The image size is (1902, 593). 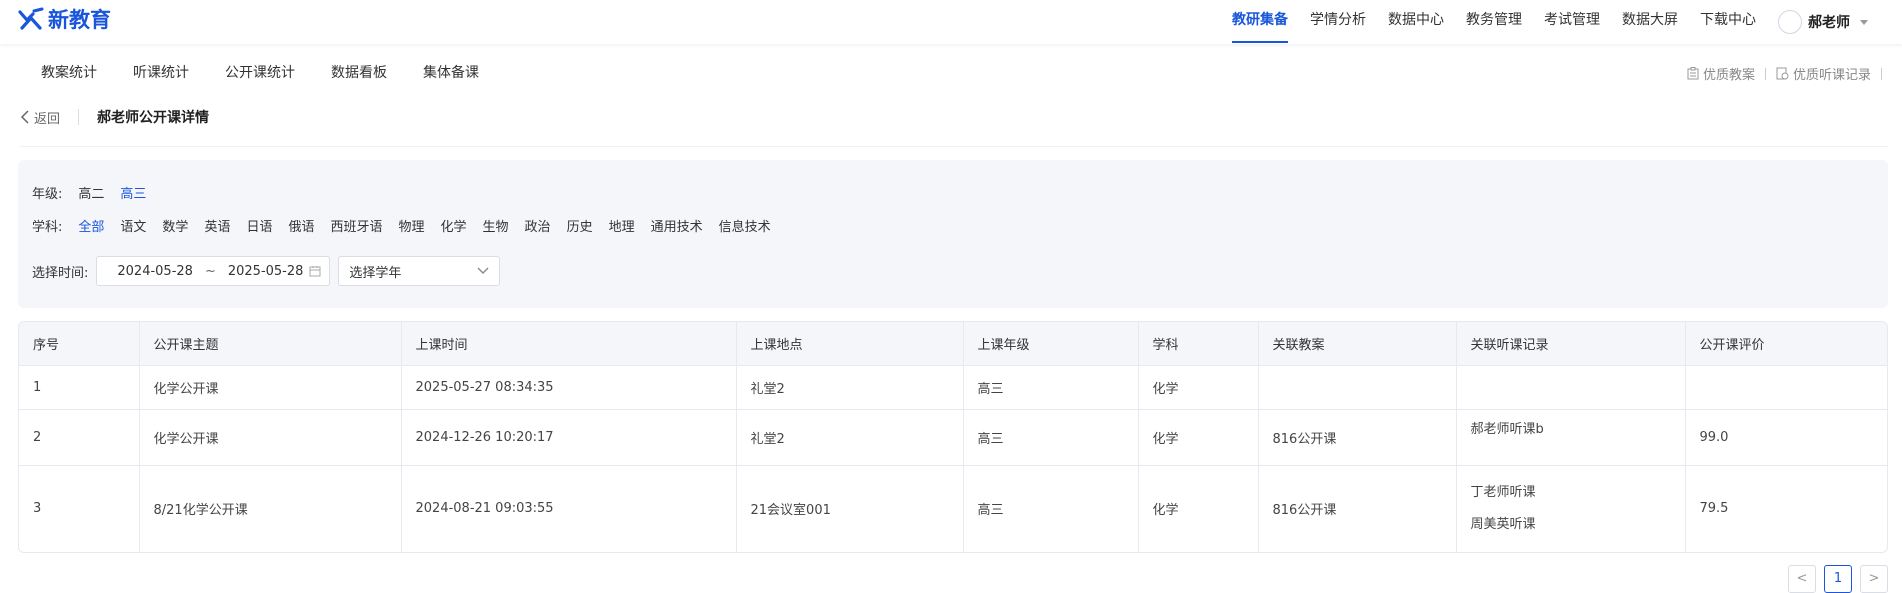 What do you see at coordinates (356, 225) in the screenshot?
I see `subject-option: 西班牙语` at bounding box center [356, 225].